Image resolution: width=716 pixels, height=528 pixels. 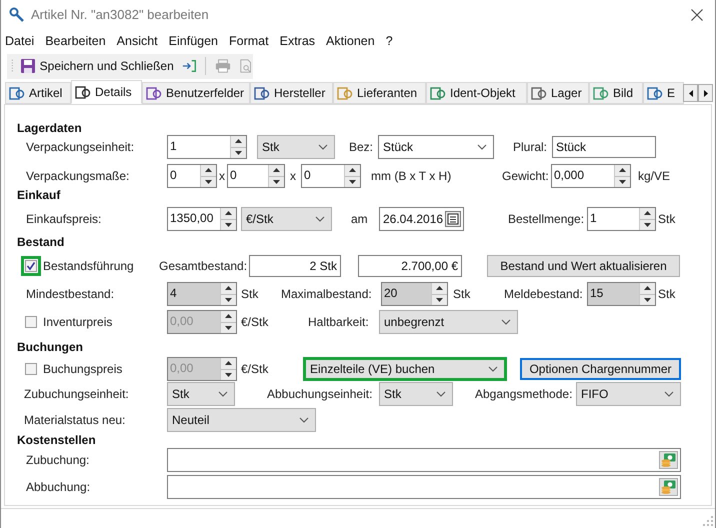 What do you see at coordinates (616, 93) in the screenshot?
I see `tab: Bild` at bounding box center [616, 93].